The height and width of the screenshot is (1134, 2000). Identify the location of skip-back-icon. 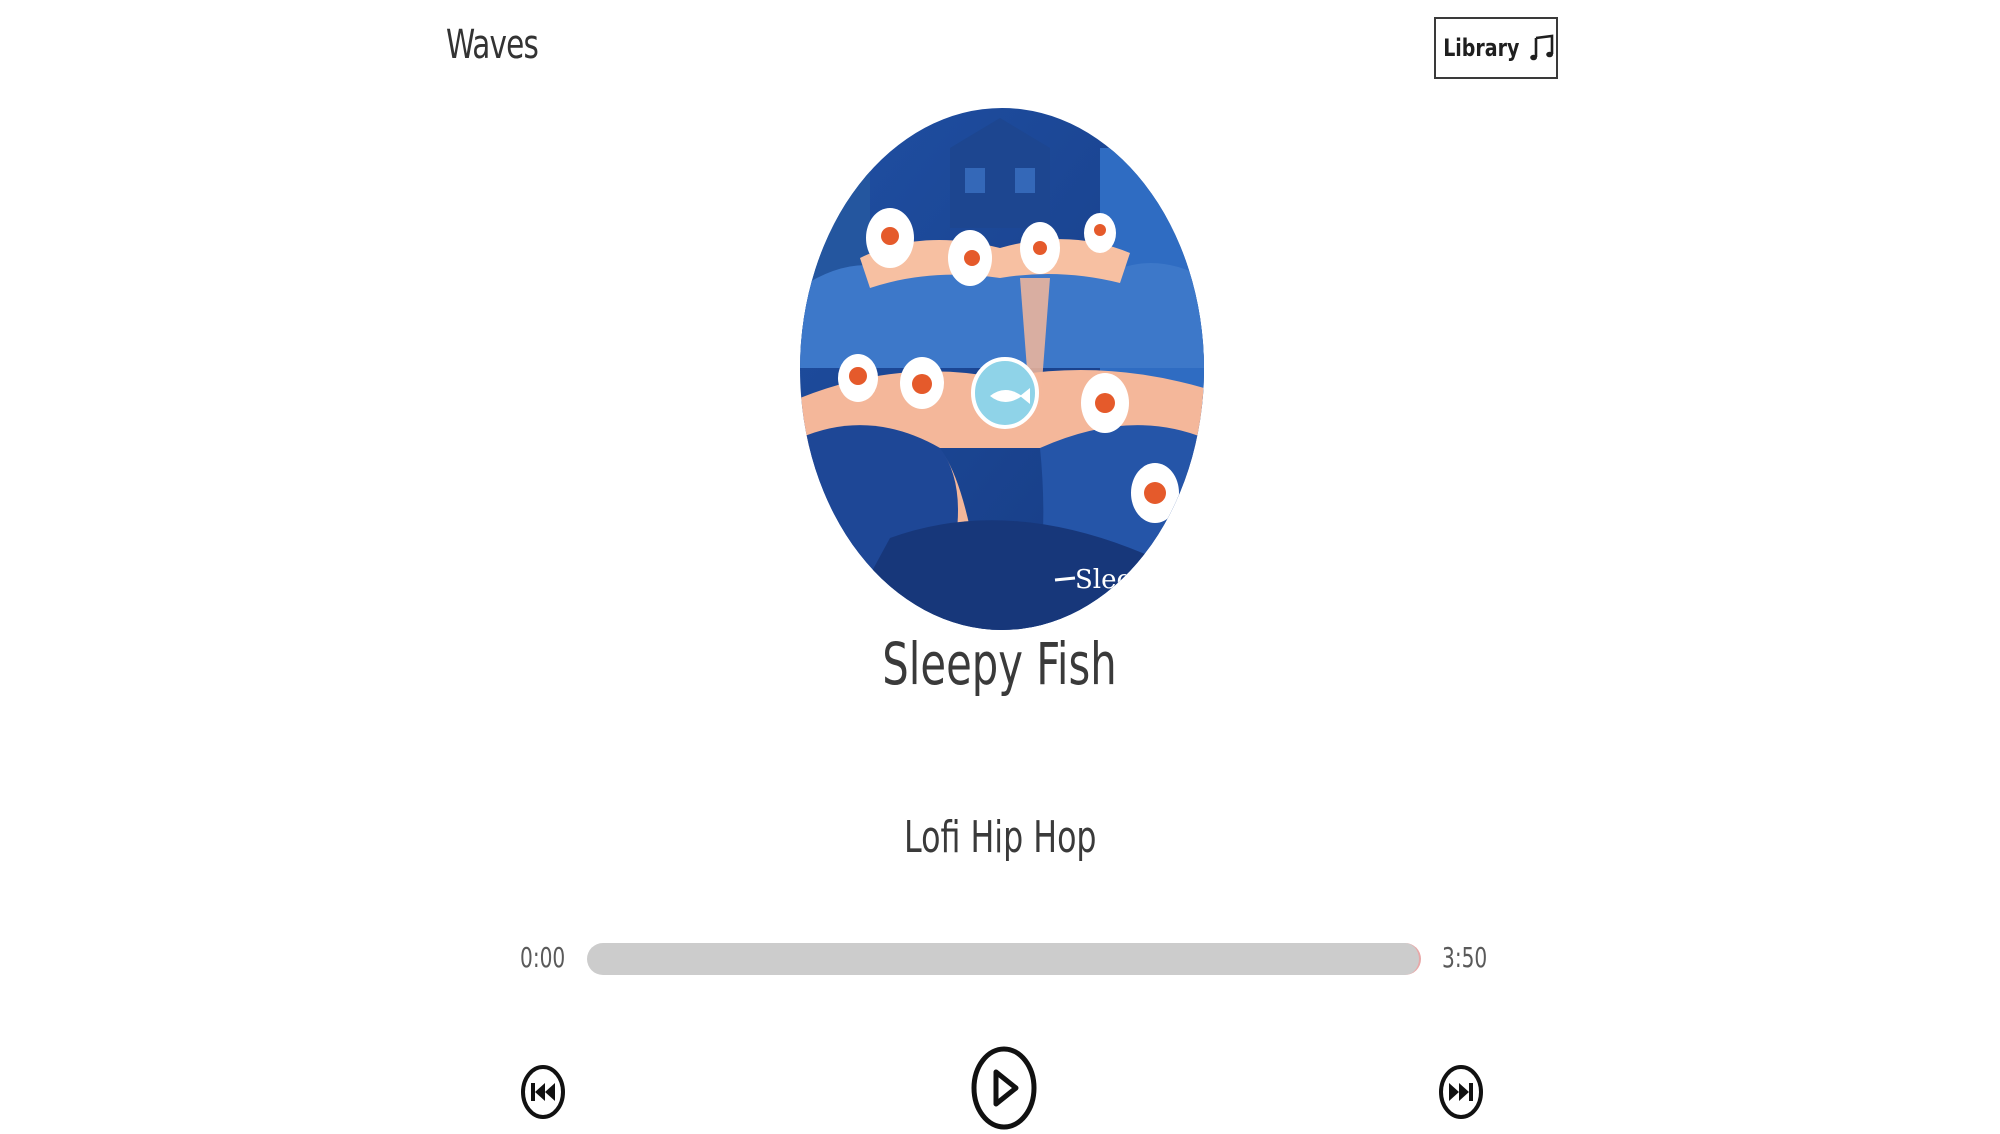
(543, 1092).